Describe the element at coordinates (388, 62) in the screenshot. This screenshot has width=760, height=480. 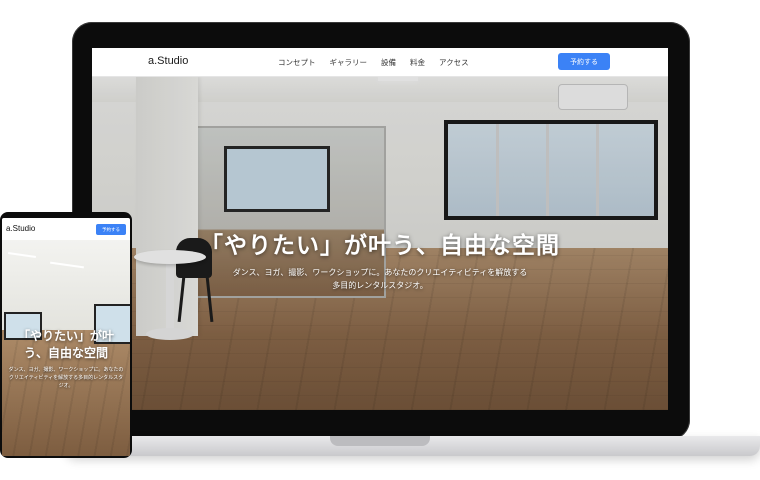
I see `nav-item-facilities: 設備` at that location.